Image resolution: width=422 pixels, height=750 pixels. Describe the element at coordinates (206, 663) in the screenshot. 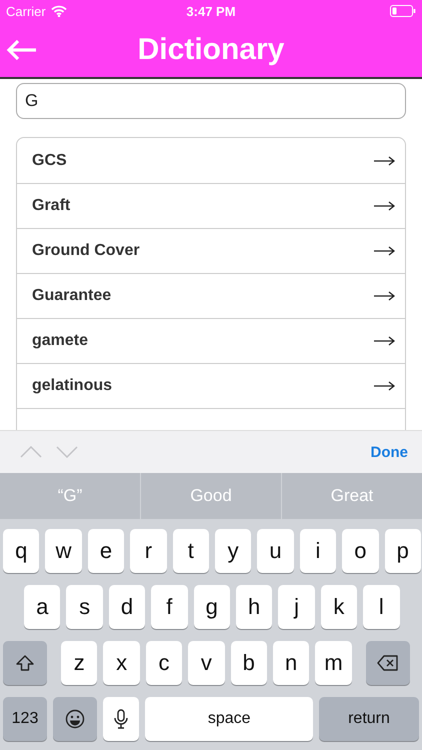

I see `letter-key: v` at that location.